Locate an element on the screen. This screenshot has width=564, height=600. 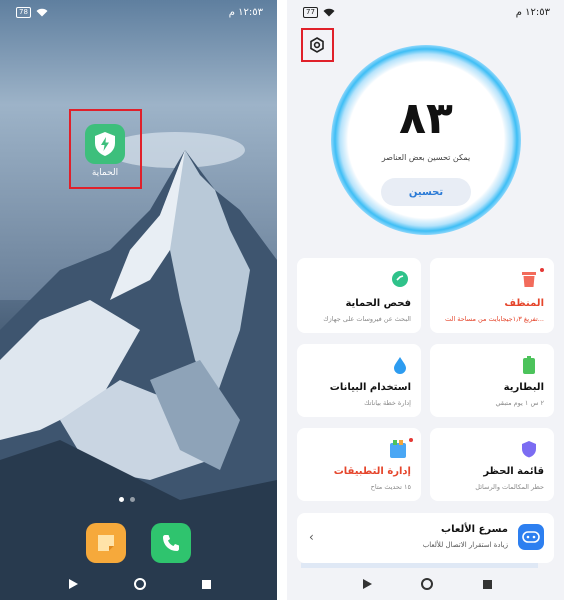
card-security-scan: فحص الحماية البحث عن فيروسات على جهازك is located at coordinates (359, 295).